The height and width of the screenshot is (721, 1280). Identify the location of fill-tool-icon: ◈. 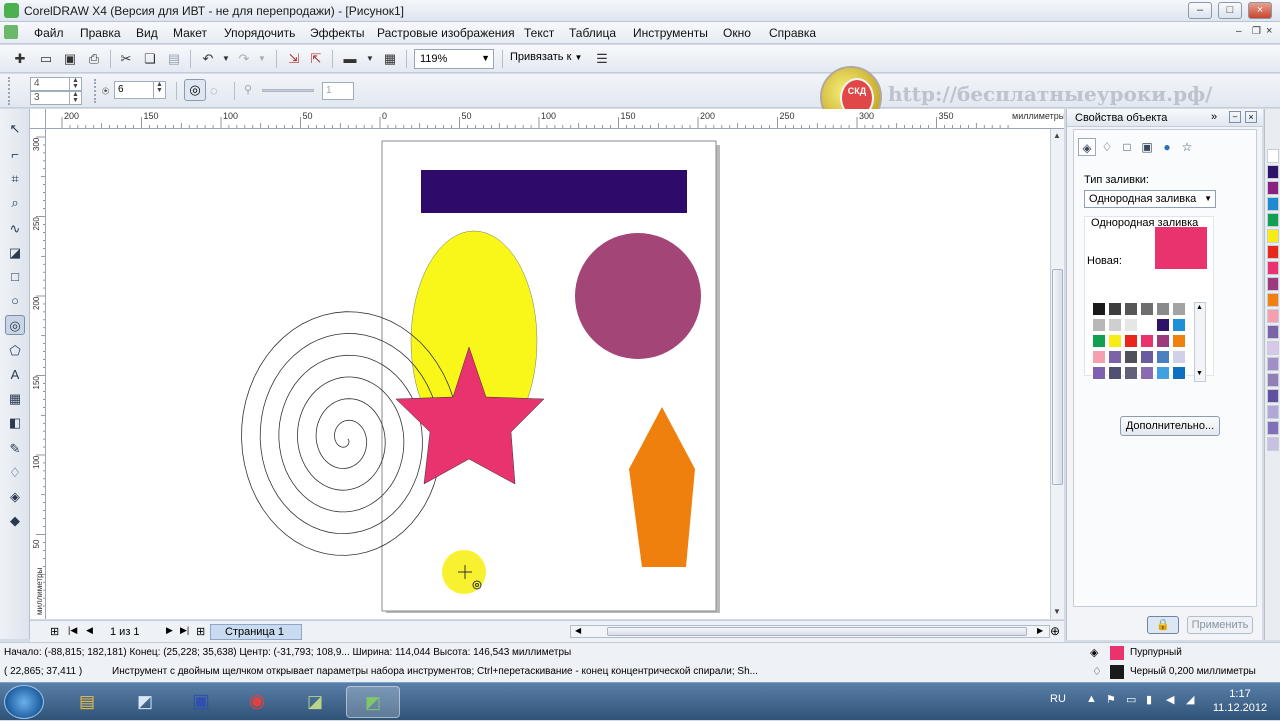
(15, 497).